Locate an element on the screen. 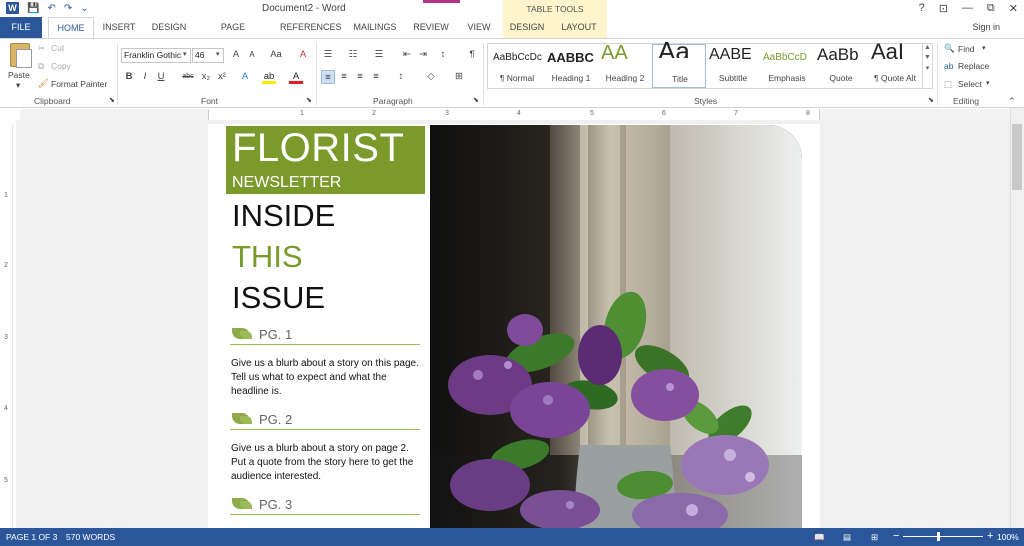  minimize-icon: — is located at coordinates (967, 8).